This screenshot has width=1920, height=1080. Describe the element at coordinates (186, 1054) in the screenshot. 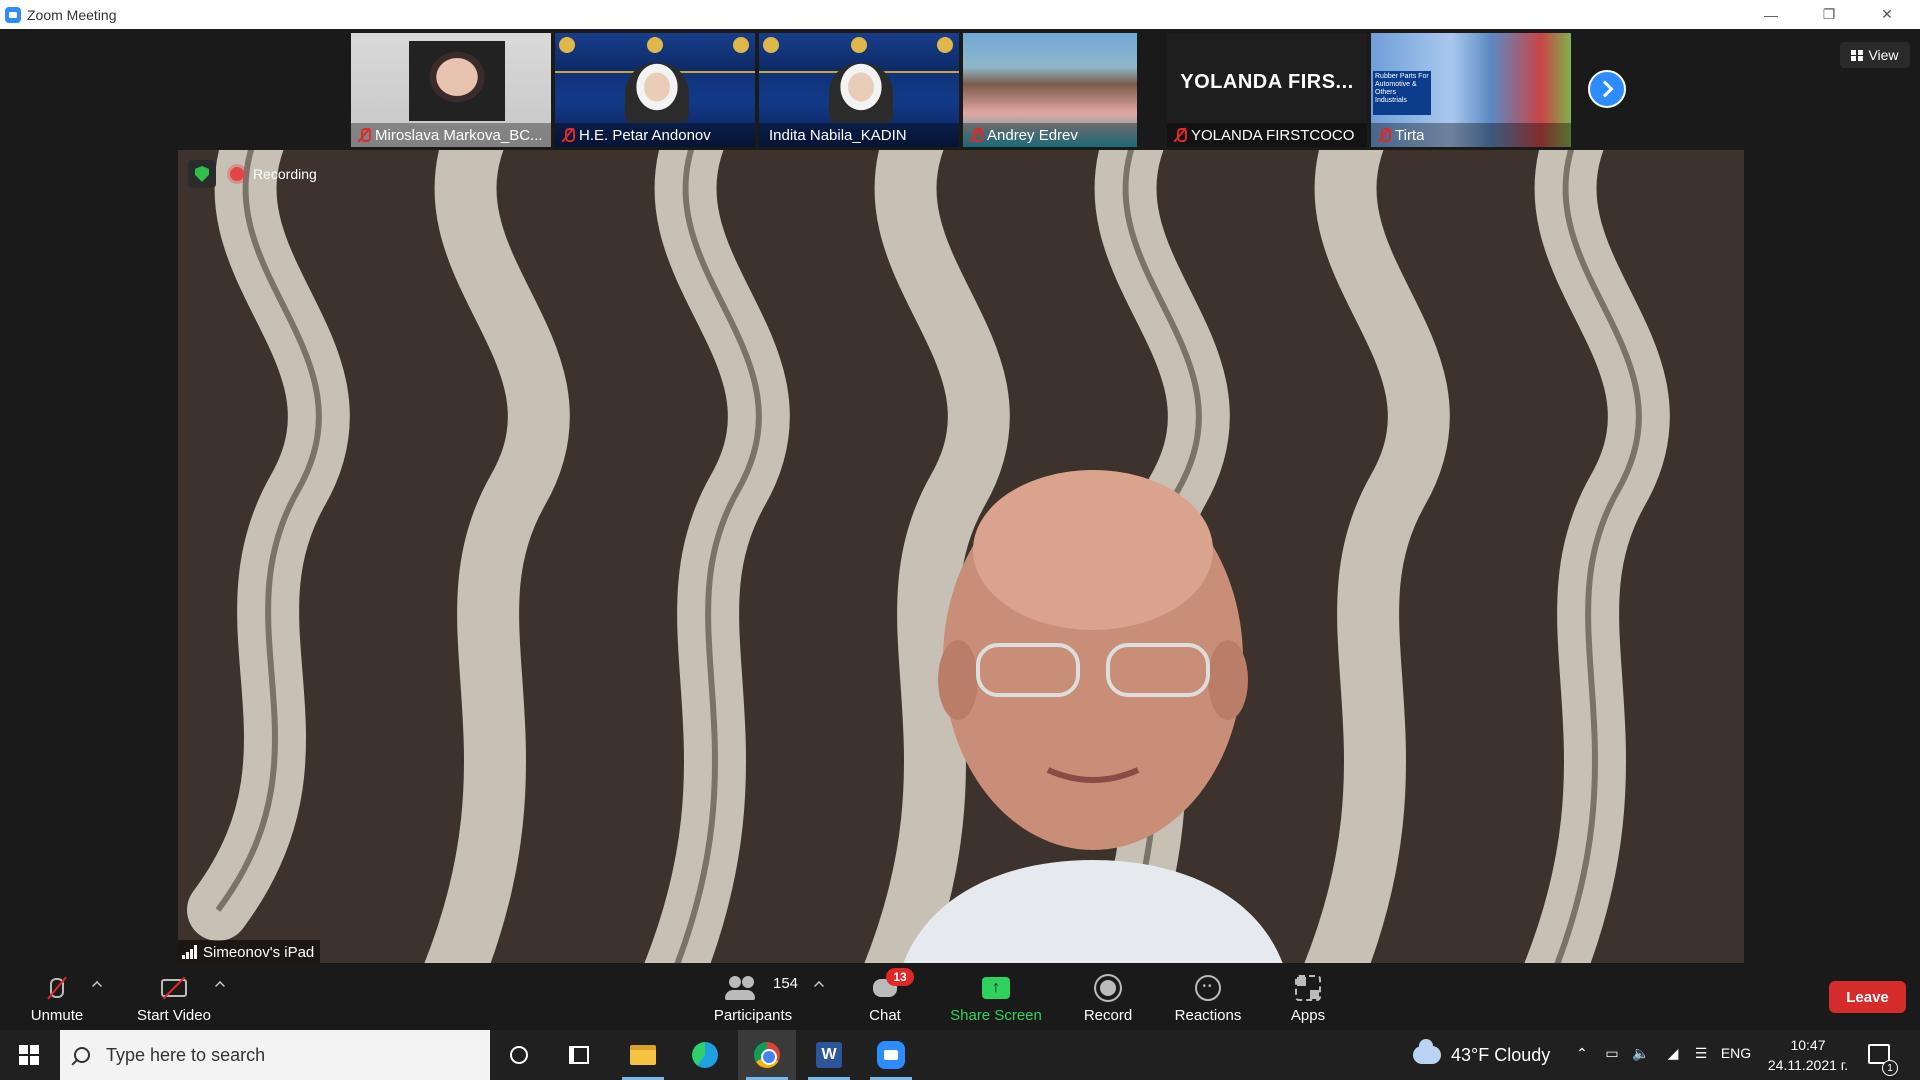

I see `search-placeholder: Type here to search` at that location.